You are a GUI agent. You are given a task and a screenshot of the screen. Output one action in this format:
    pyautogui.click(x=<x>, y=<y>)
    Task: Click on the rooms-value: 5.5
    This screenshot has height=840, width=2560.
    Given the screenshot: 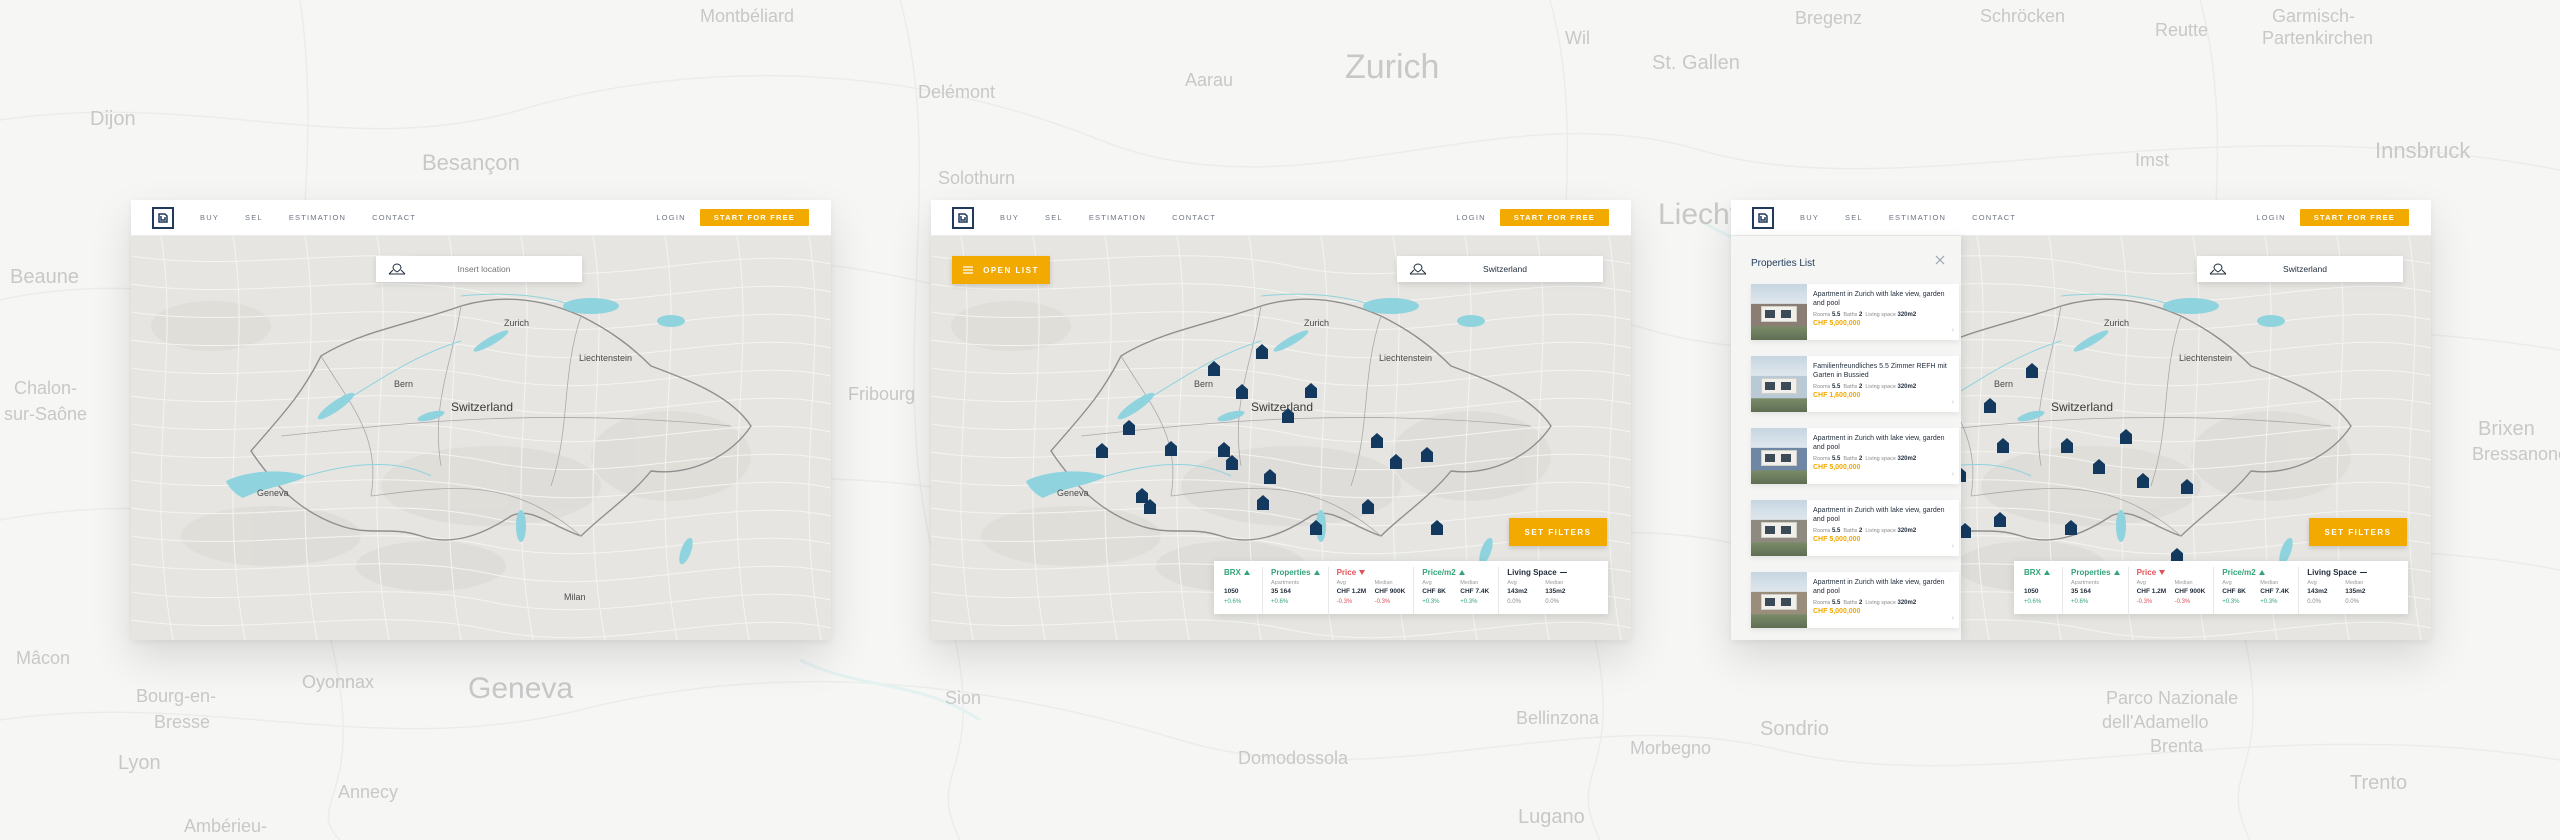 What is the action you would take?
    pyautogui.click(x=1836, y=531)
    